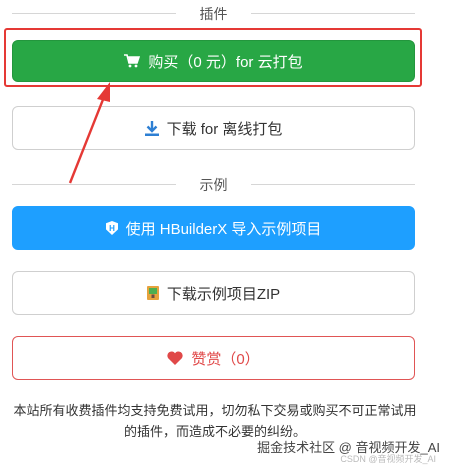  Describe the element at coordinates (89, 133) in the screenshot. I see `annotation-arrow` at that location.